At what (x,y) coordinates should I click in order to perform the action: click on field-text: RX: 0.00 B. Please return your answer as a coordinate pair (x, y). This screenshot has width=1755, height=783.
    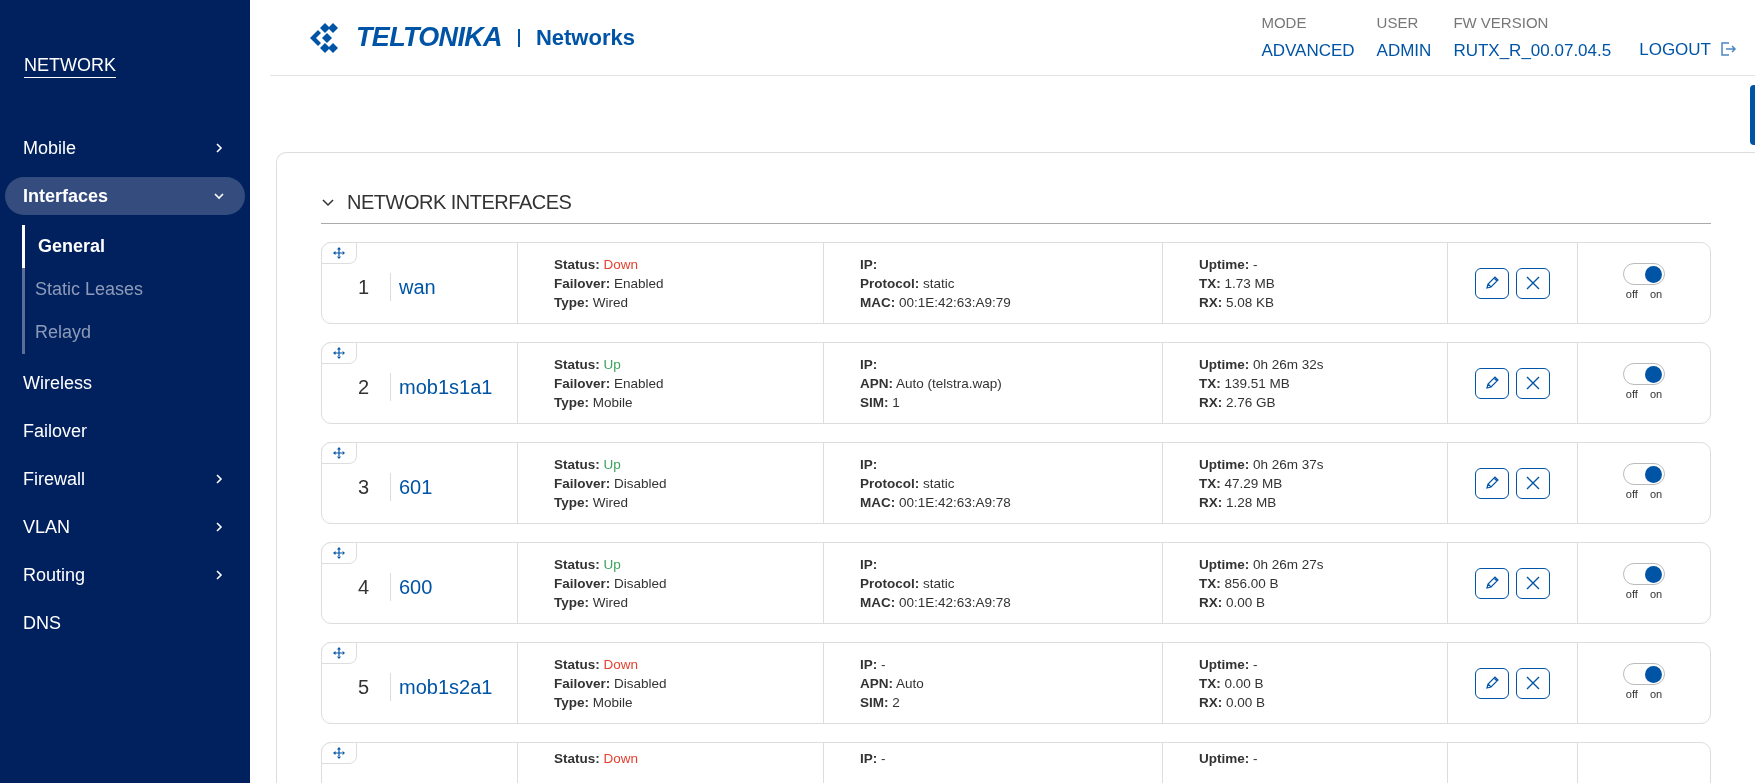
    Looking at the image, I should click on (1233, 602).